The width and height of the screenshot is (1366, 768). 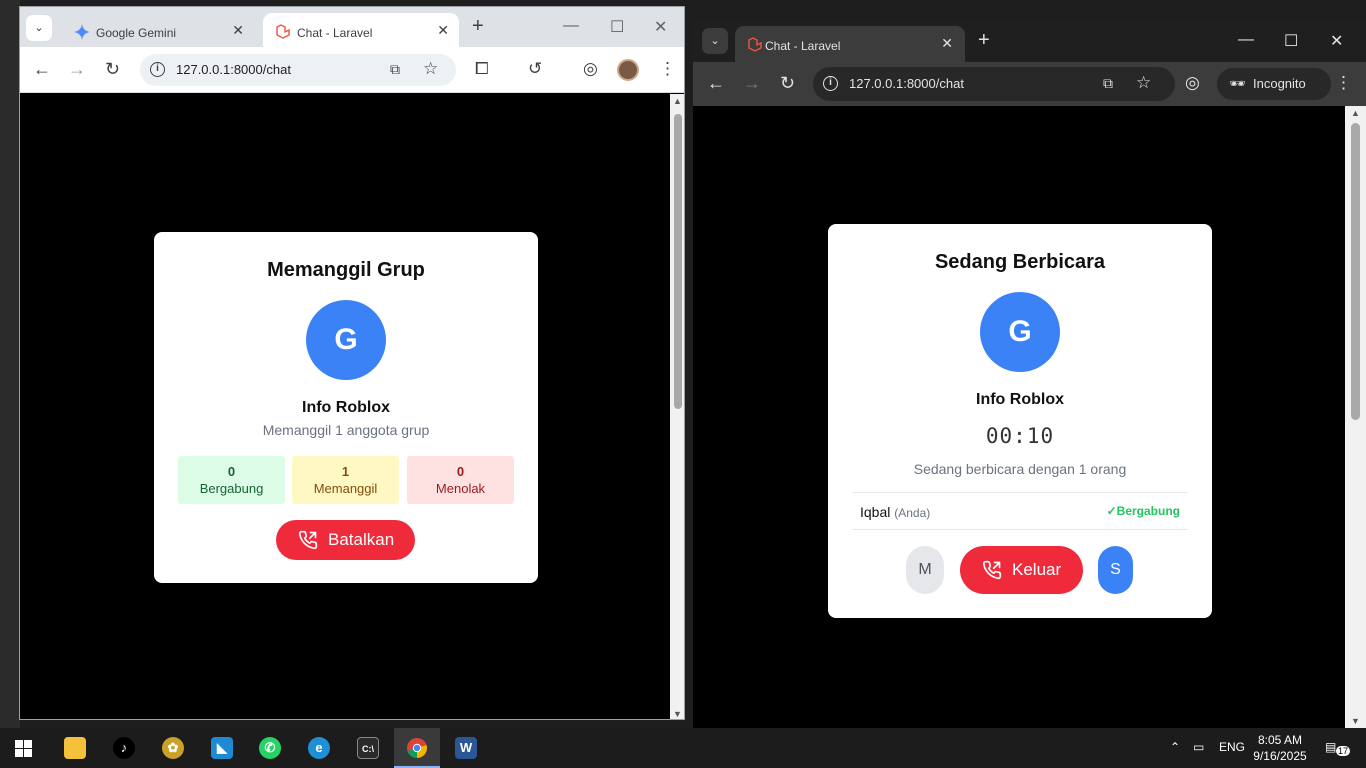 I want to click on battery-icon: ▭, so click(x=1198, y=747).